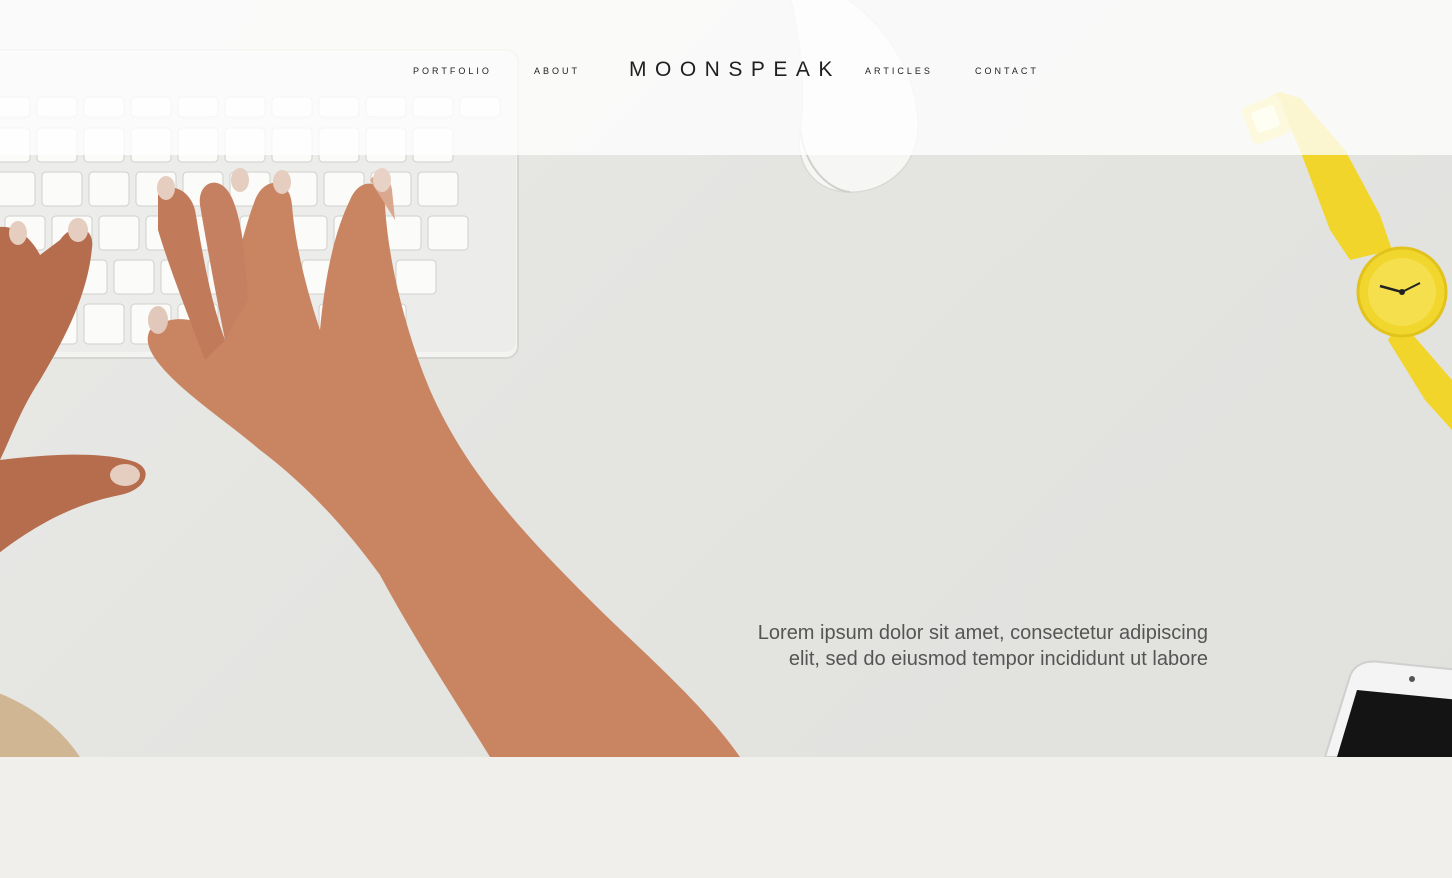 The height and width of the screenshot is (878, 1452). I want to click on nav-link-articles: ARTICLES, so click(899, 71).